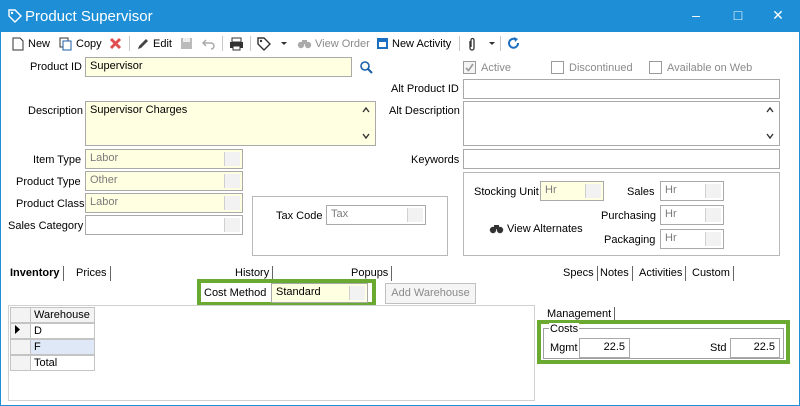 This screenshot has width=800, height=406. I want to click on edit-label: Edit, so click(162, 43).